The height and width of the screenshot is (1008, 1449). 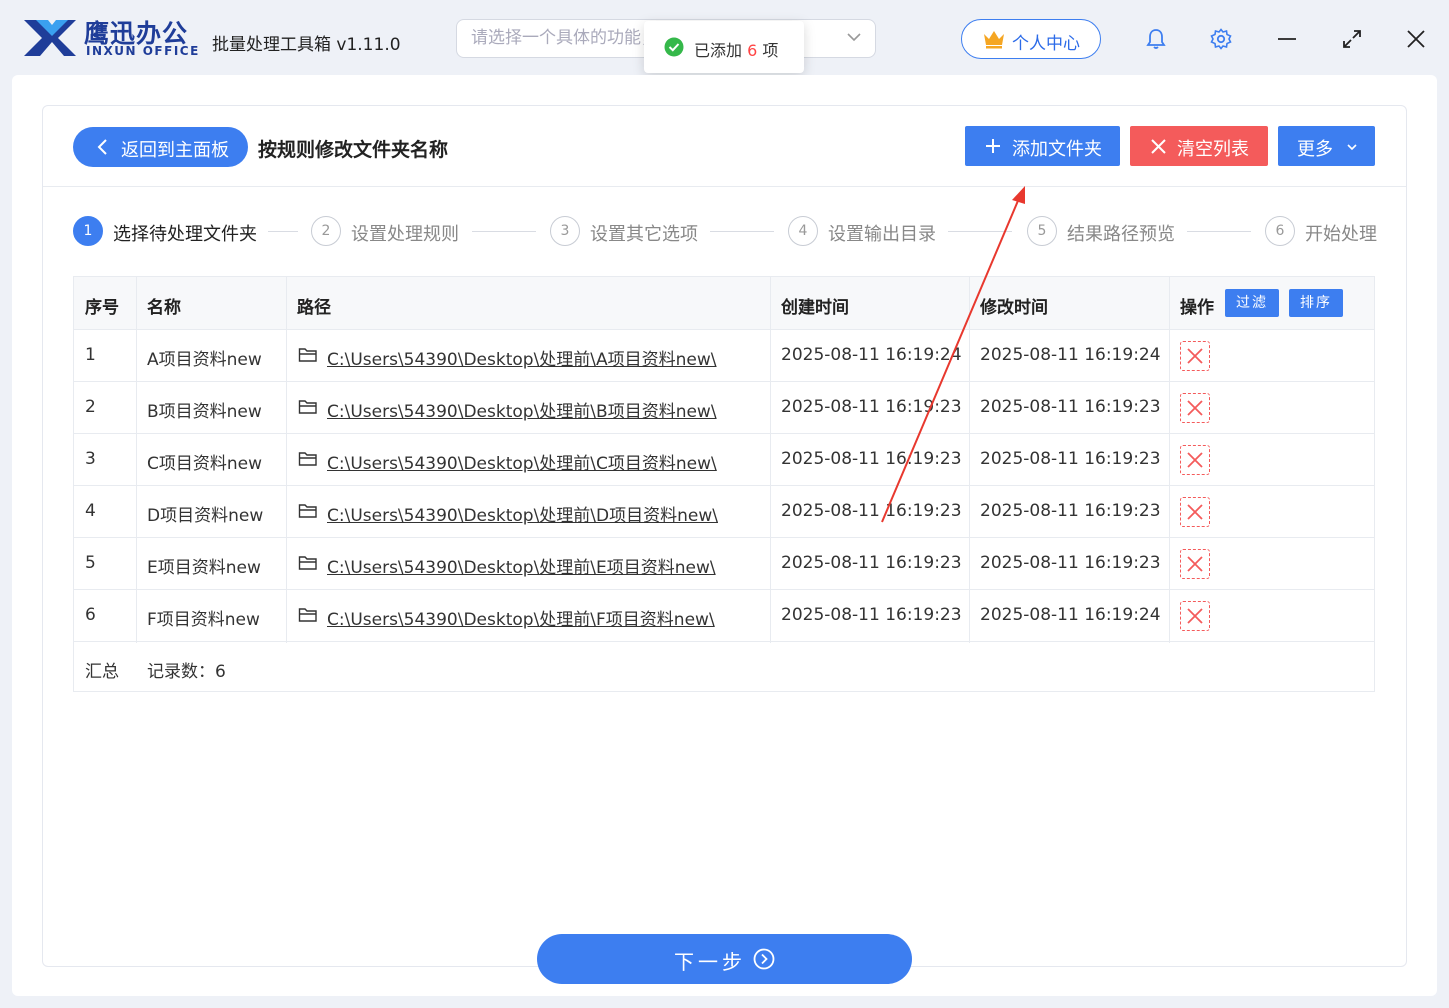 I want to click on header-created: 创建时间, so click(x=815, y=308).